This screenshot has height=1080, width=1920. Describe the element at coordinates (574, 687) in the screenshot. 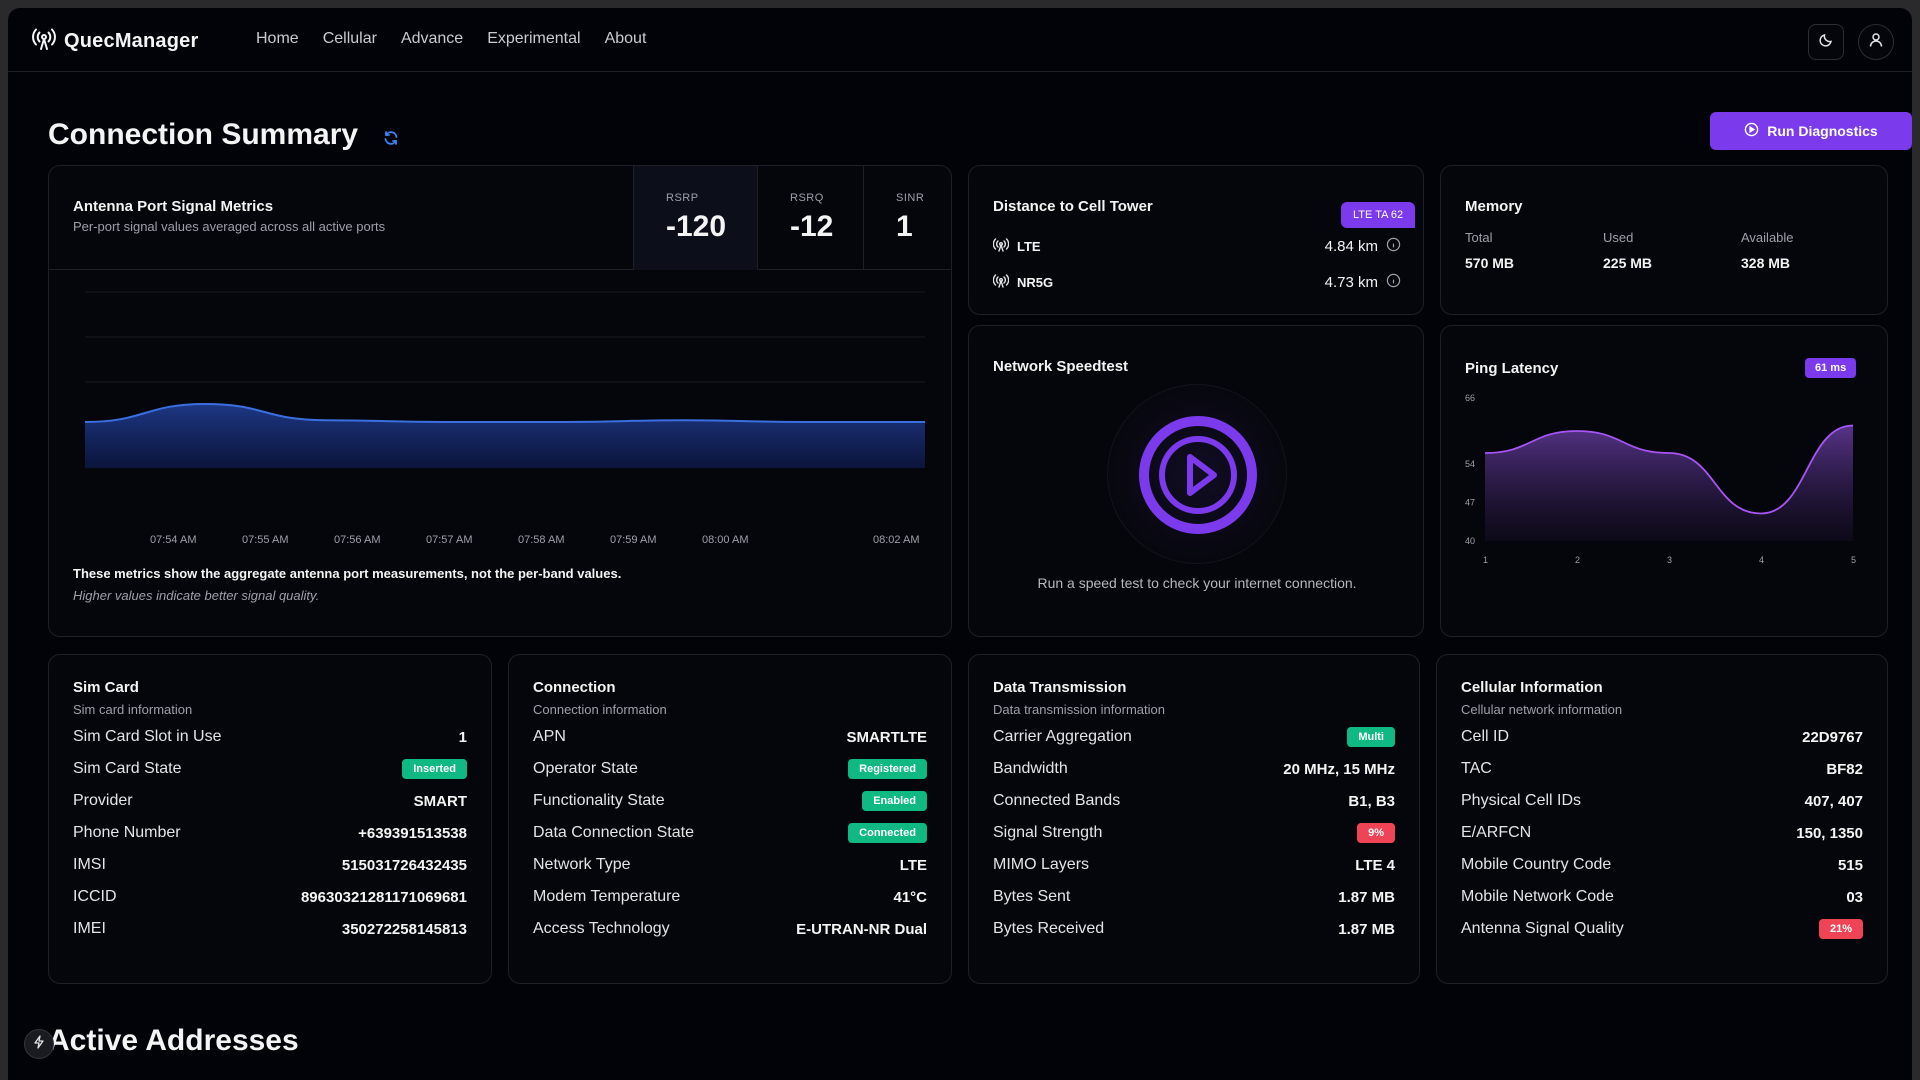

I see `connection-card-title: Connection` at that location.